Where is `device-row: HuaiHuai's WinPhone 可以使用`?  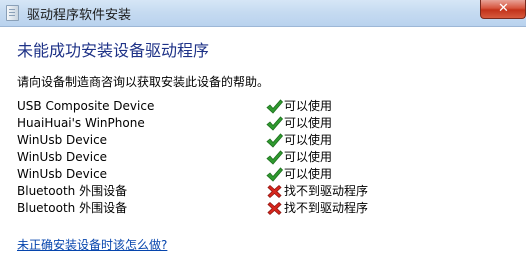
device-row: HuaiHuai's WinPhone 可以使用 is located at coordinates (263, 123).